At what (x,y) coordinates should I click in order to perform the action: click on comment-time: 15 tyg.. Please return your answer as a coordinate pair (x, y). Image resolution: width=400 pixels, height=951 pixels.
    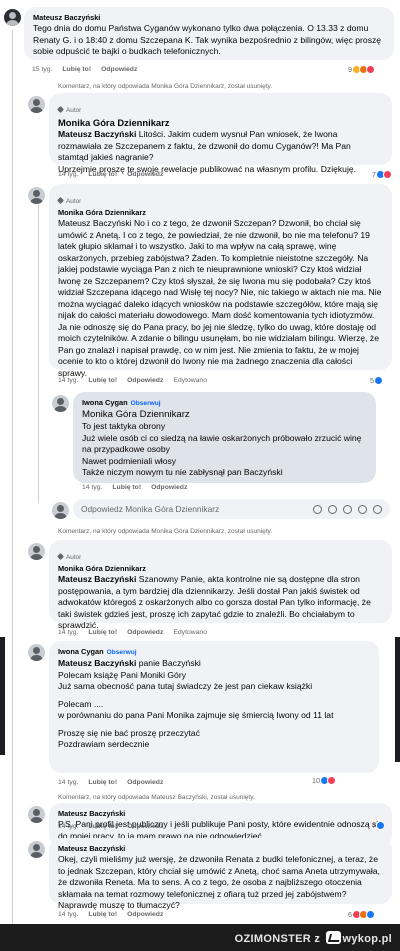
    Looking at the image, I should click on (42, 69).